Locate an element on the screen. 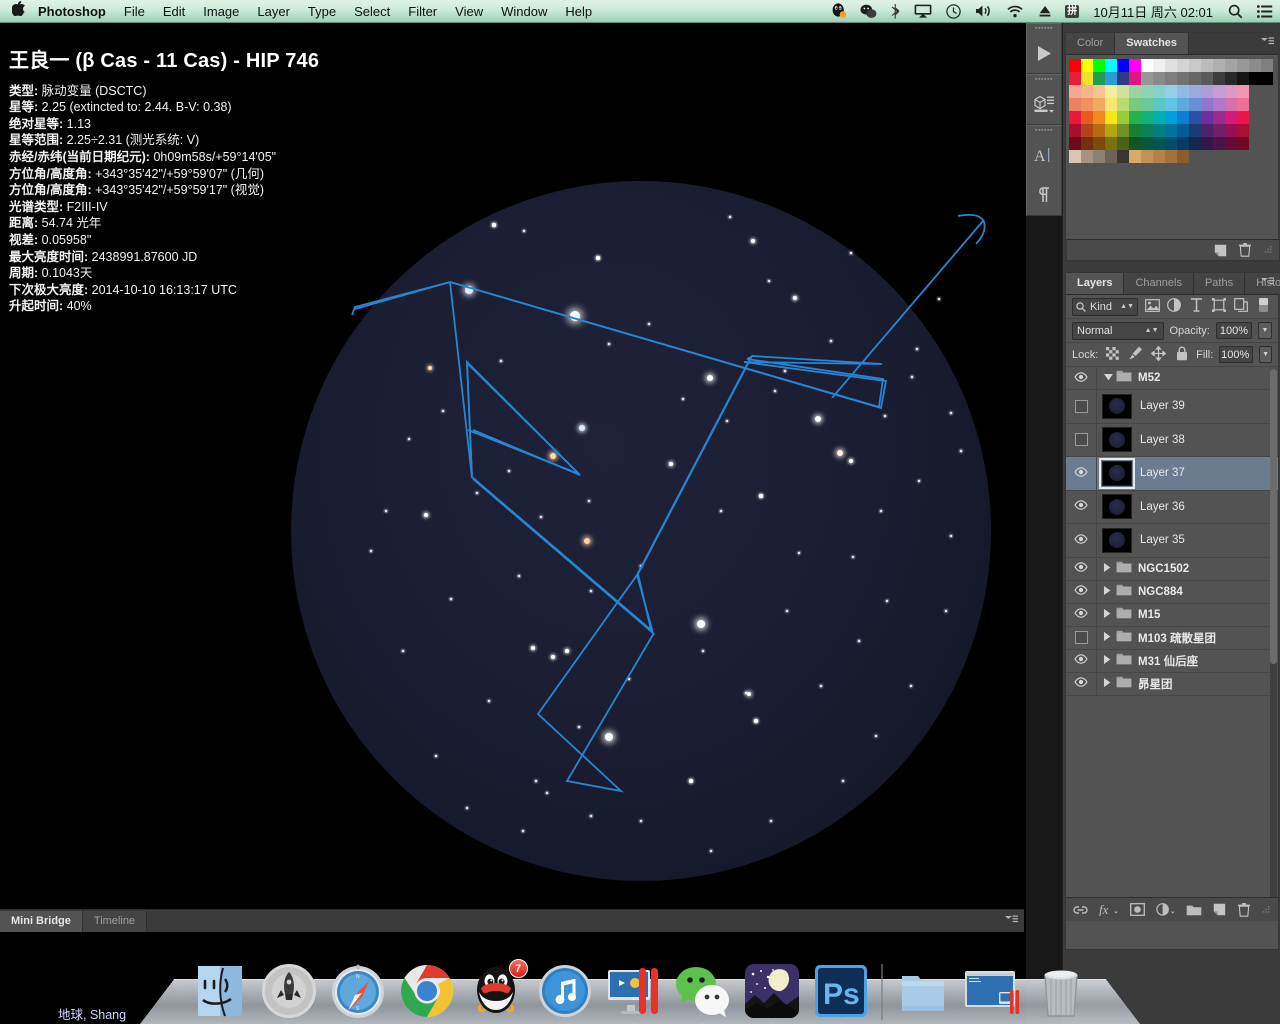 The height and width of the screenshot is (1024, 1280). resize-grip-icon is located at coordinates (1266, 910).